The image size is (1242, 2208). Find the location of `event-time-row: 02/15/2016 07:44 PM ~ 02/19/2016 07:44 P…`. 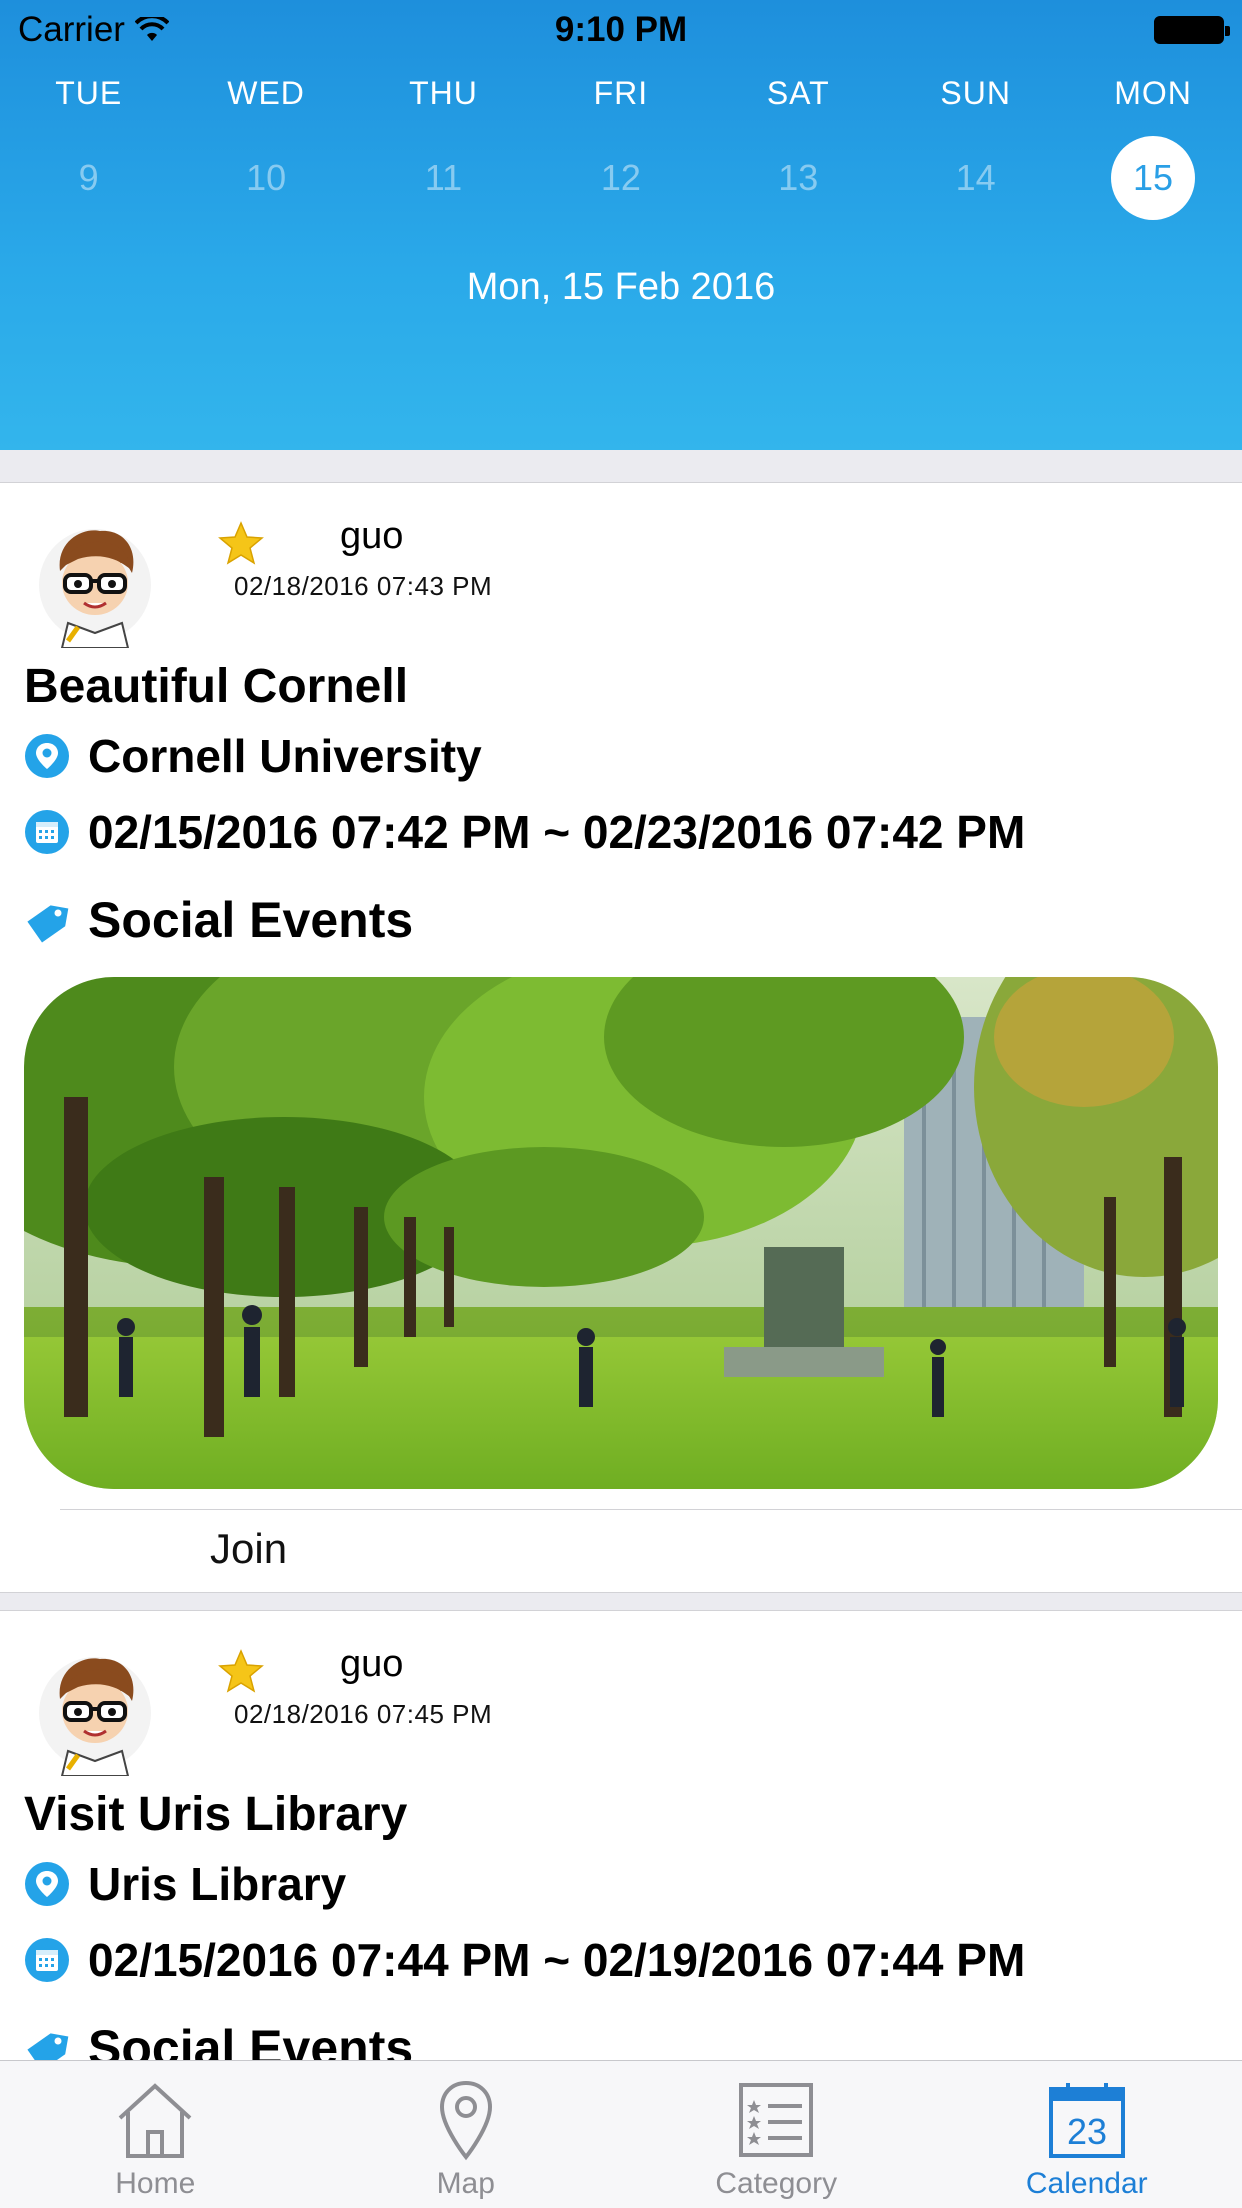

event-time-row: 02/15/2016 07:44 PM ~ 02/19/2016 07:44 P… is located at coordinates (524, 1960).